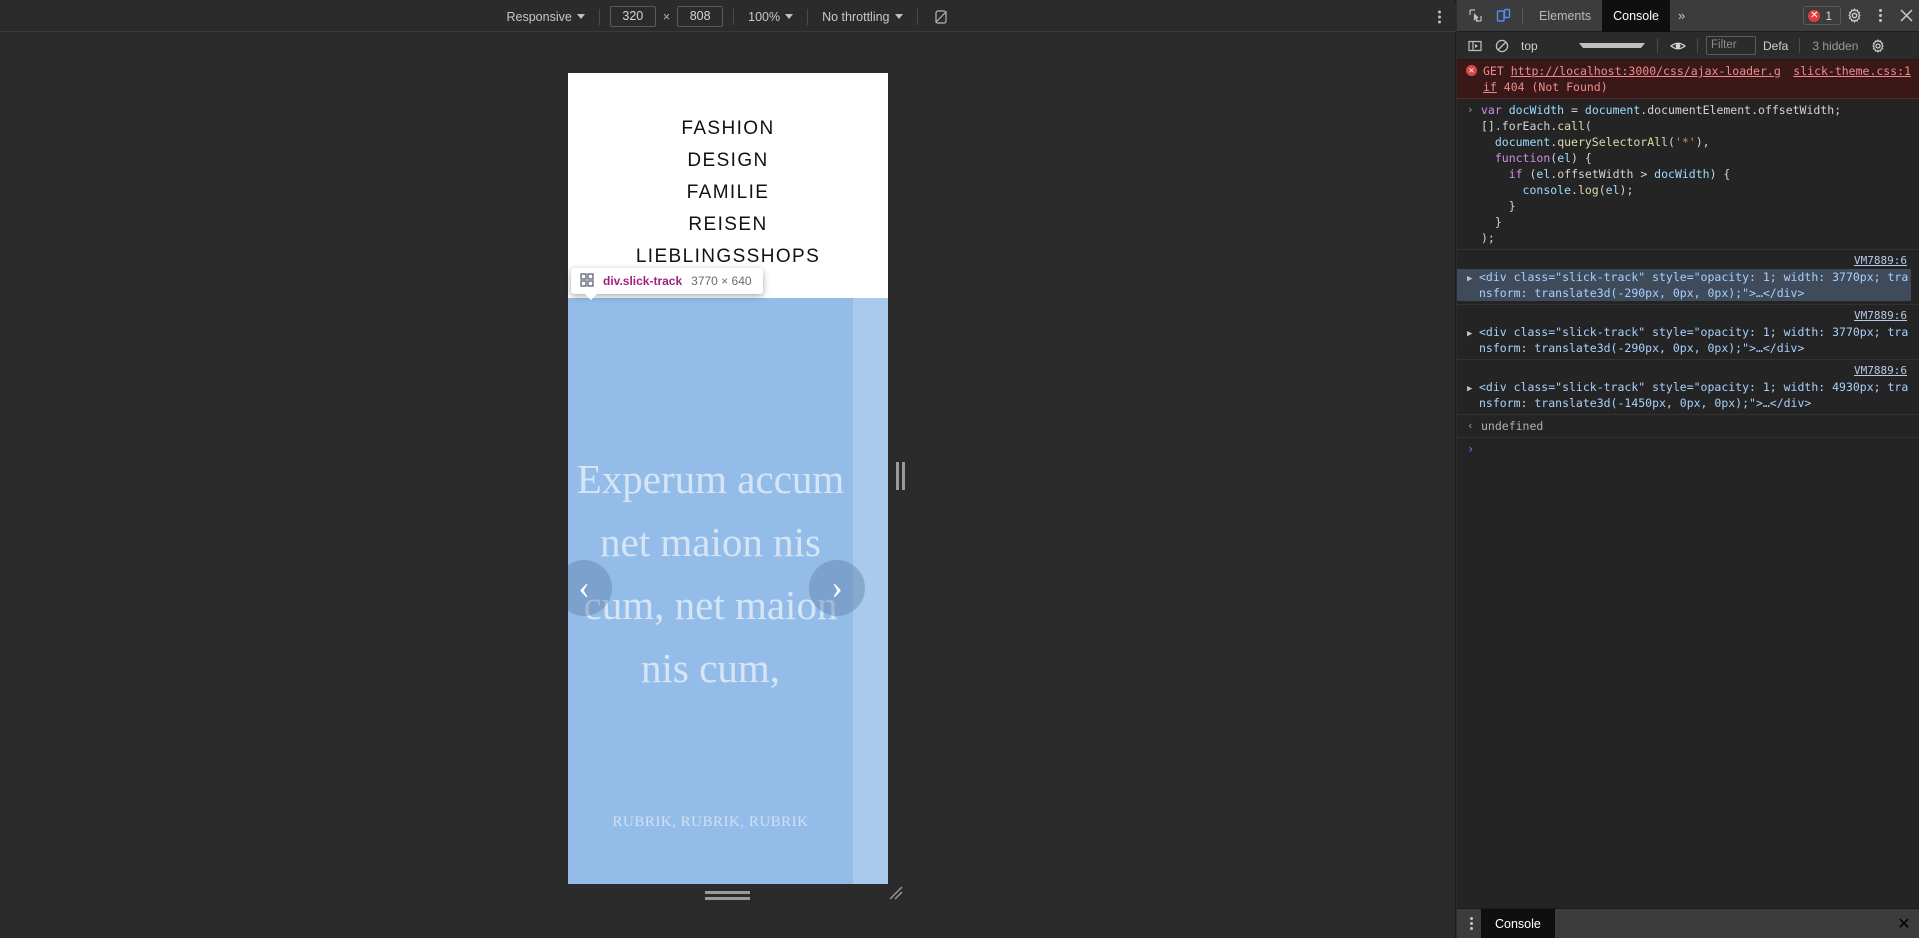 This screenshot has width=1919, height=938. Describe the element at coordinates (728, 193) in the screenshot. I see `nav-item-familie: FAMILIE` at that location.